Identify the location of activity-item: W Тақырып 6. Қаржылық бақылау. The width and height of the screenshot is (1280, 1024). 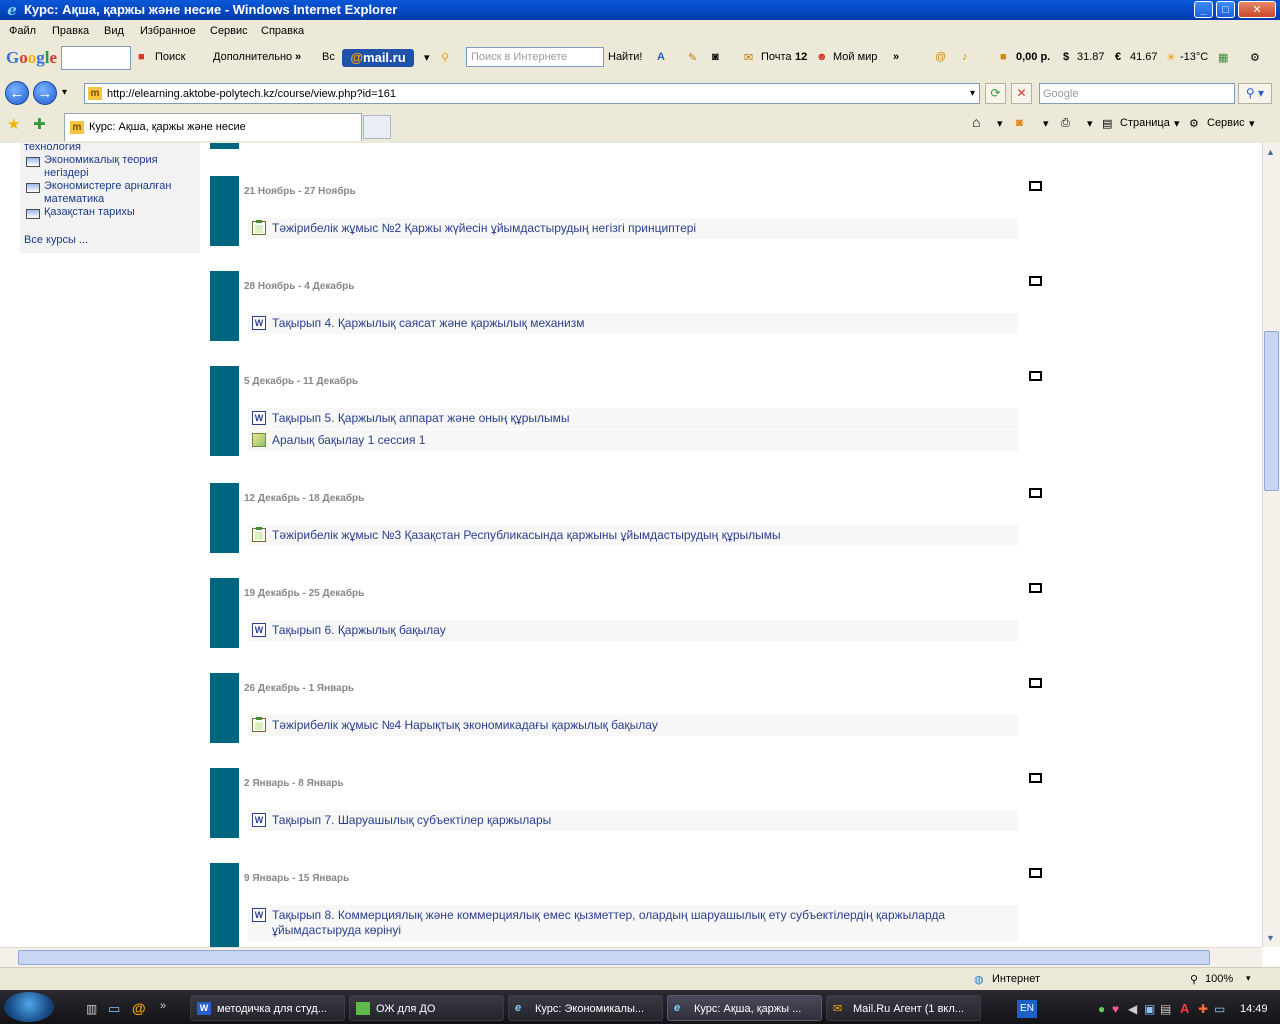
(633, 630).